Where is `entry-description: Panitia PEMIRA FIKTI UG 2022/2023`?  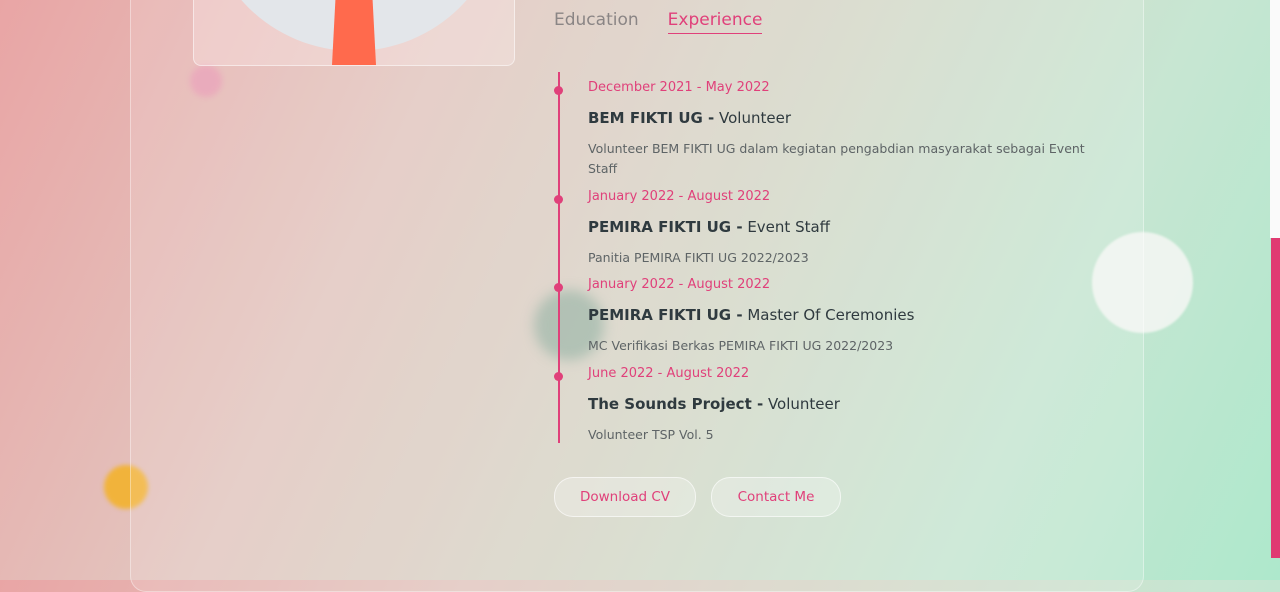 entry-description: Panitia PEMIRA FIKTI UG 2022/2023 is located at coordinates (698, 257).